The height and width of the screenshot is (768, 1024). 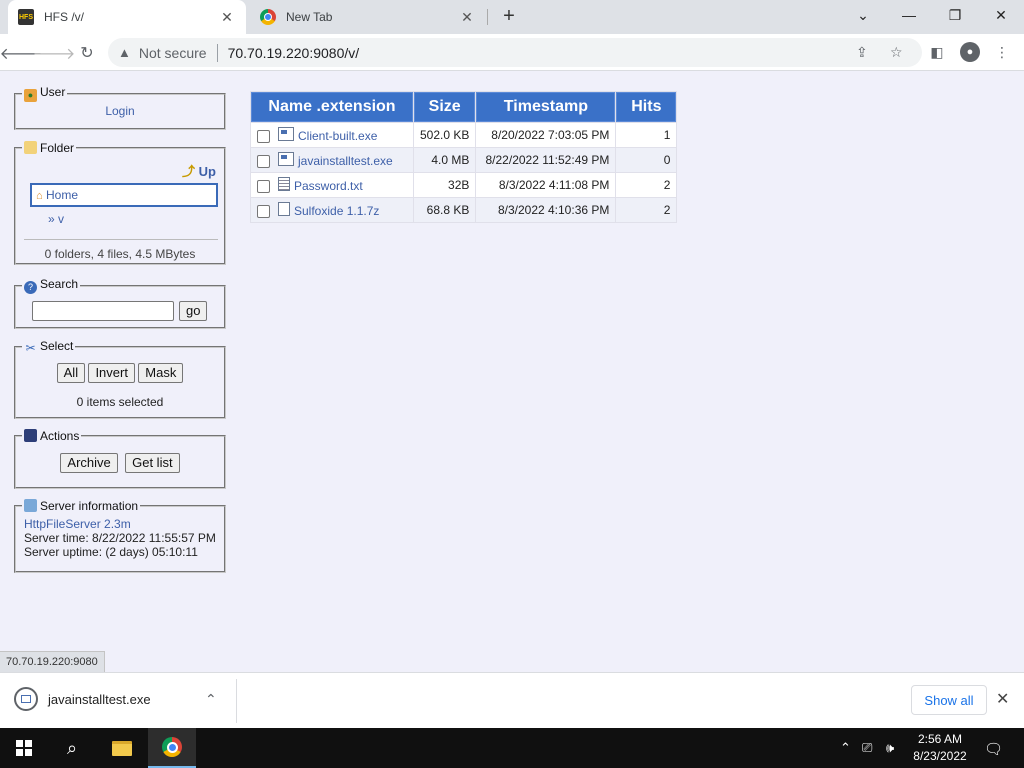 What do you see at coordinates (122, 748) in the screenshot?
I see `file-explorer-icon` at bounding box center [122, 748].